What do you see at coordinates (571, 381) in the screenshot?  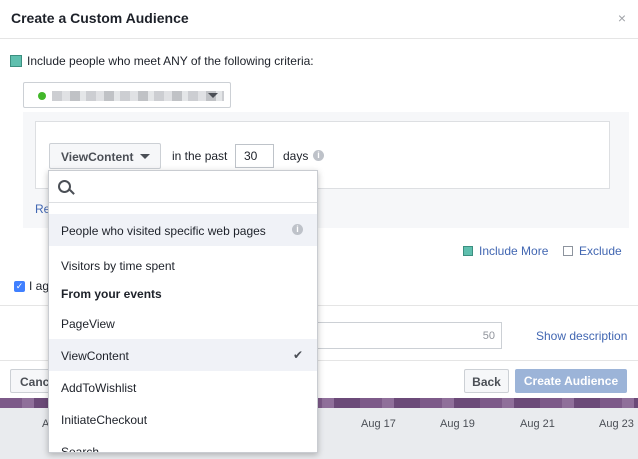 I see `create-audience-button: Create Audience` at bounding box center [571, 381].